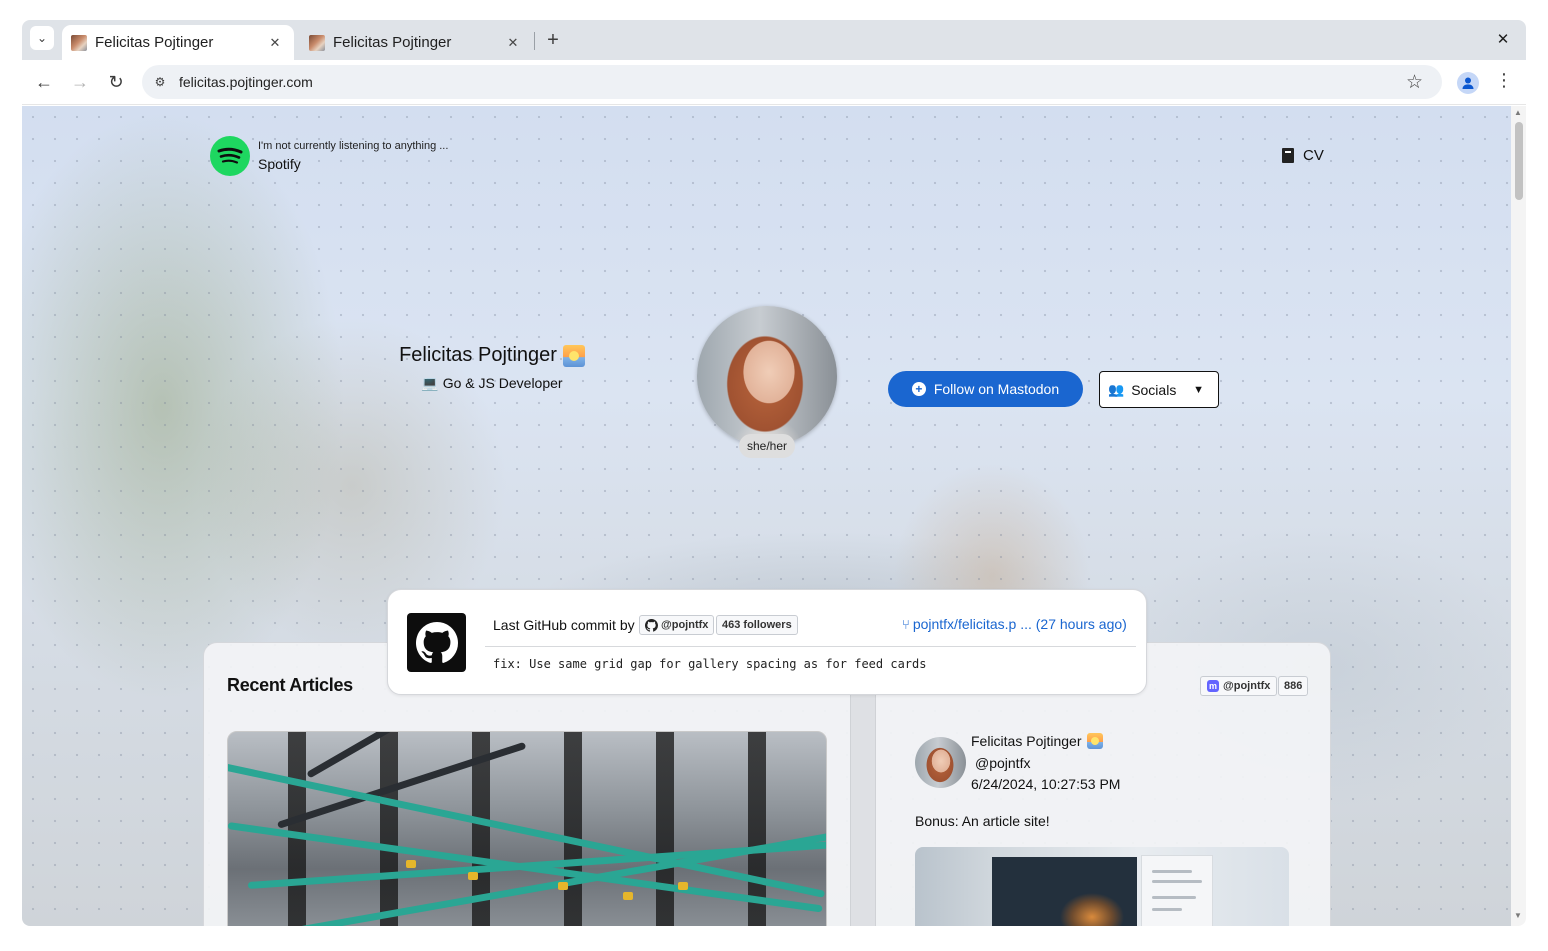  Describe the element at coordinates (906, 624) in the screenshot. I see `git-branch-icon: ⑂` at that location.